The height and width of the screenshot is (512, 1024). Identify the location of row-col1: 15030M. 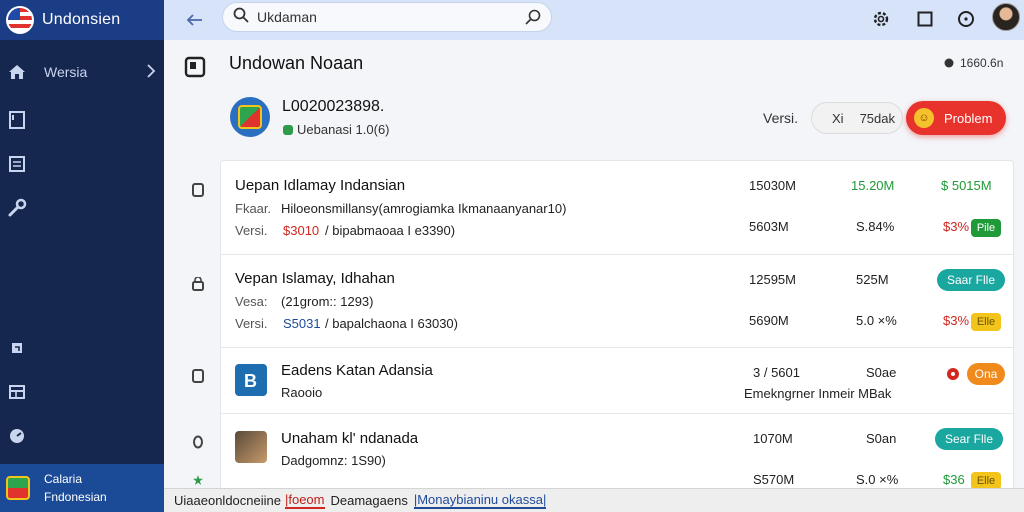
(772, 185).